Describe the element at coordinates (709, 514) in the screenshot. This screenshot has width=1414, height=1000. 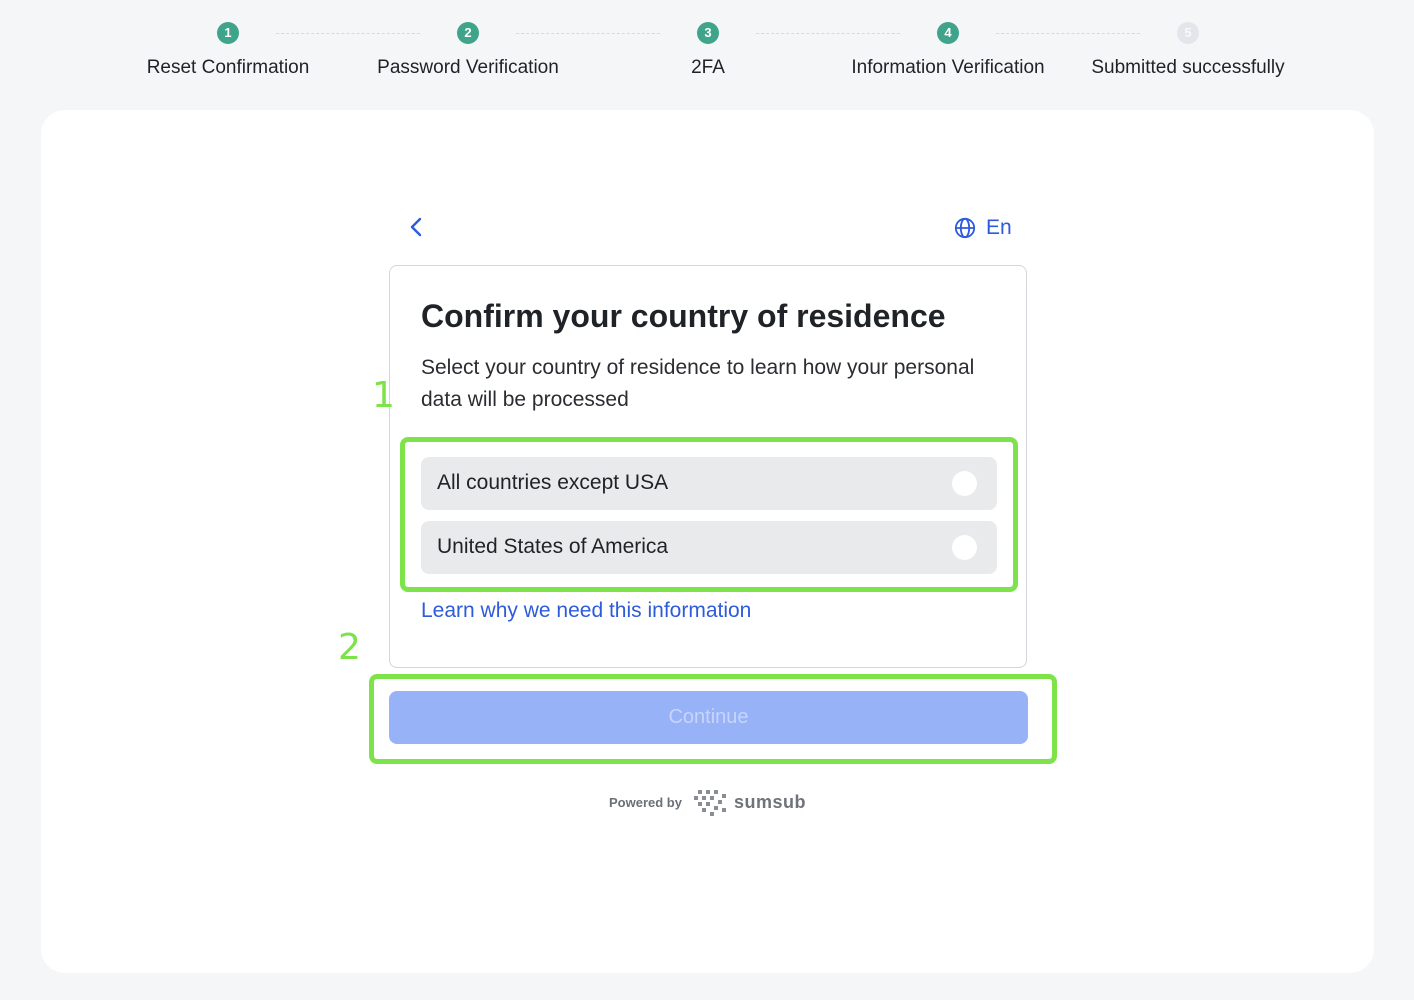
I see `highlight-options-box` at that location.